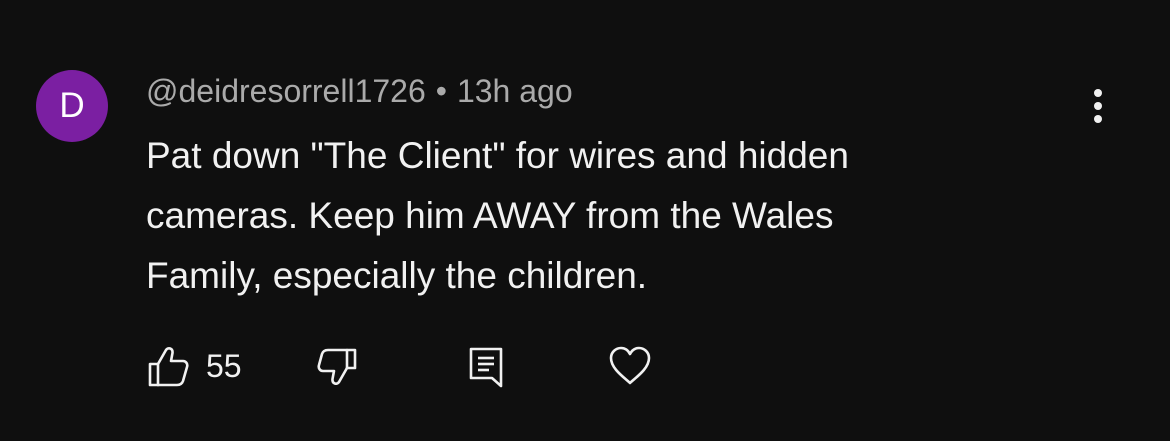  I want to click on thumbs-down-icon, so click(337, 366).